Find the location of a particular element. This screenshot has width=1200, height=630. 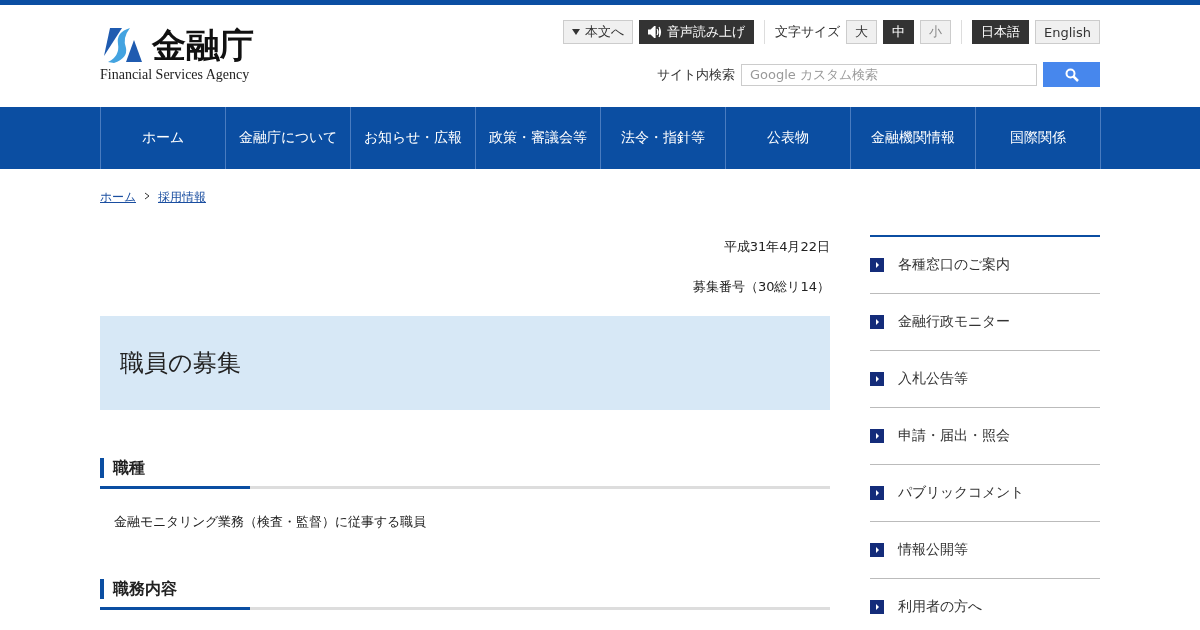

logo-title: 金融庁 is located at coordinates (203, 45).